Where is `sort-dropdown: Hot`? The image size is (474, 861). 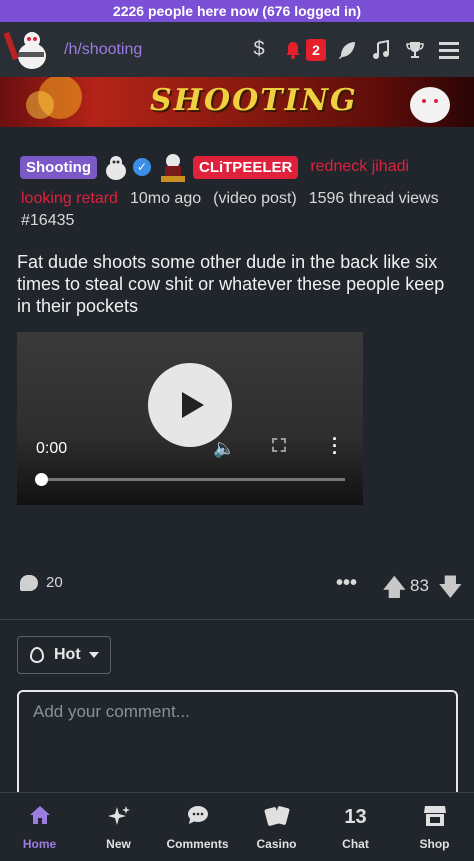
sort-dropdown: Hot is located at coordinates (64, 655).